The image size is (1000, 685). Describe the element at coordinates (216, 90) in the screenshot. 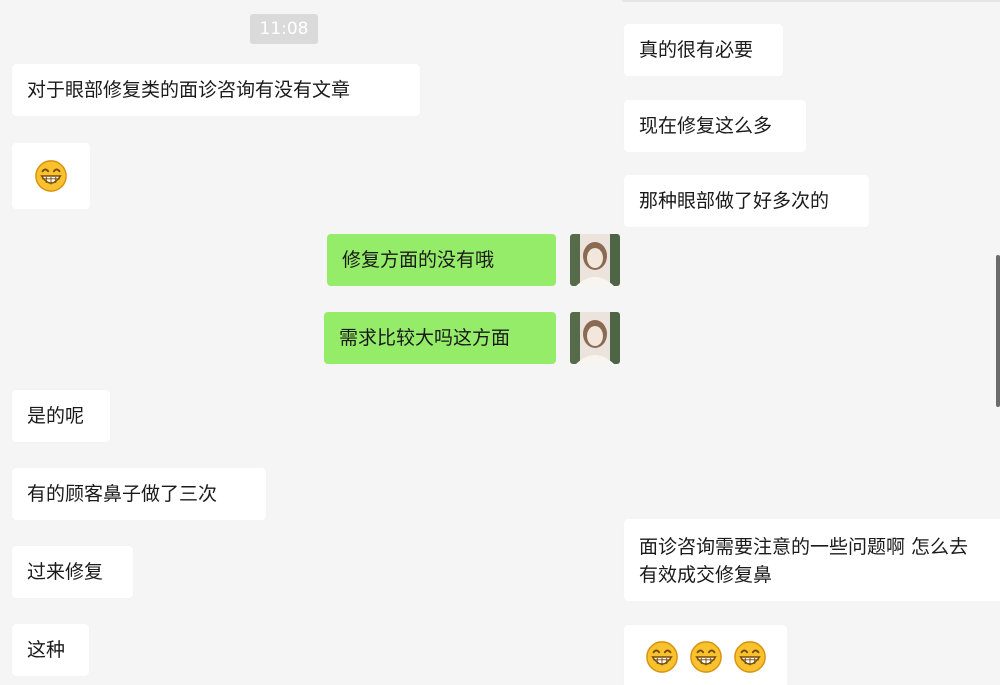

I see `incoming-message-bubble: 对于眼部修复类的面诊咨询有没有文章` at that location.